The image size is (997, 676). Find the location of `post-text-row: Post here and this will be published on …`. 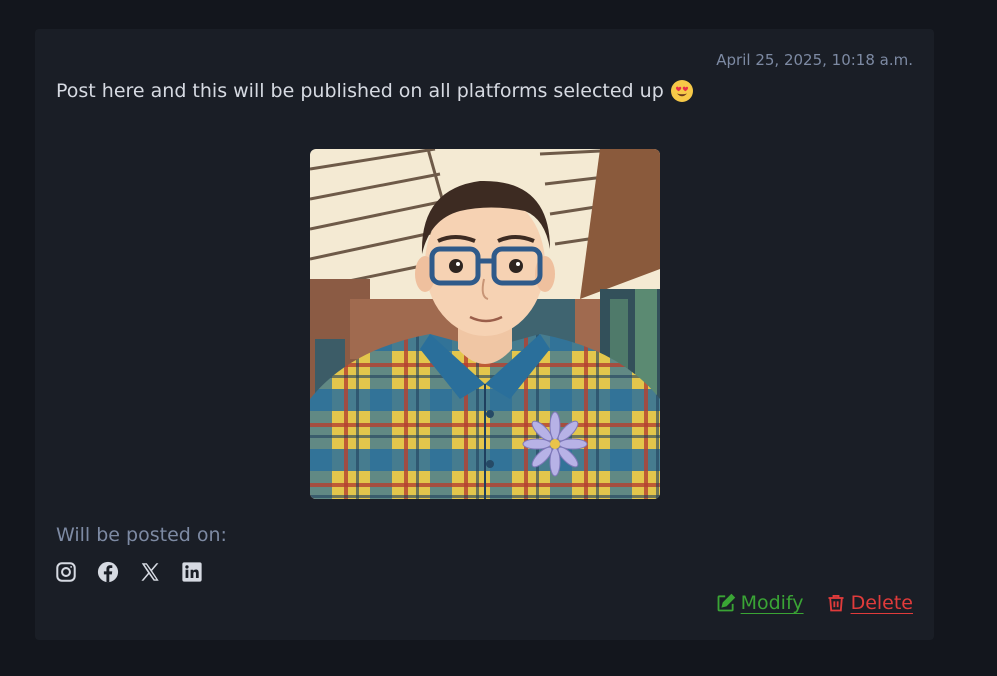

post-text-row: Post here and this will be published on … is located at coordinates (375, 91).